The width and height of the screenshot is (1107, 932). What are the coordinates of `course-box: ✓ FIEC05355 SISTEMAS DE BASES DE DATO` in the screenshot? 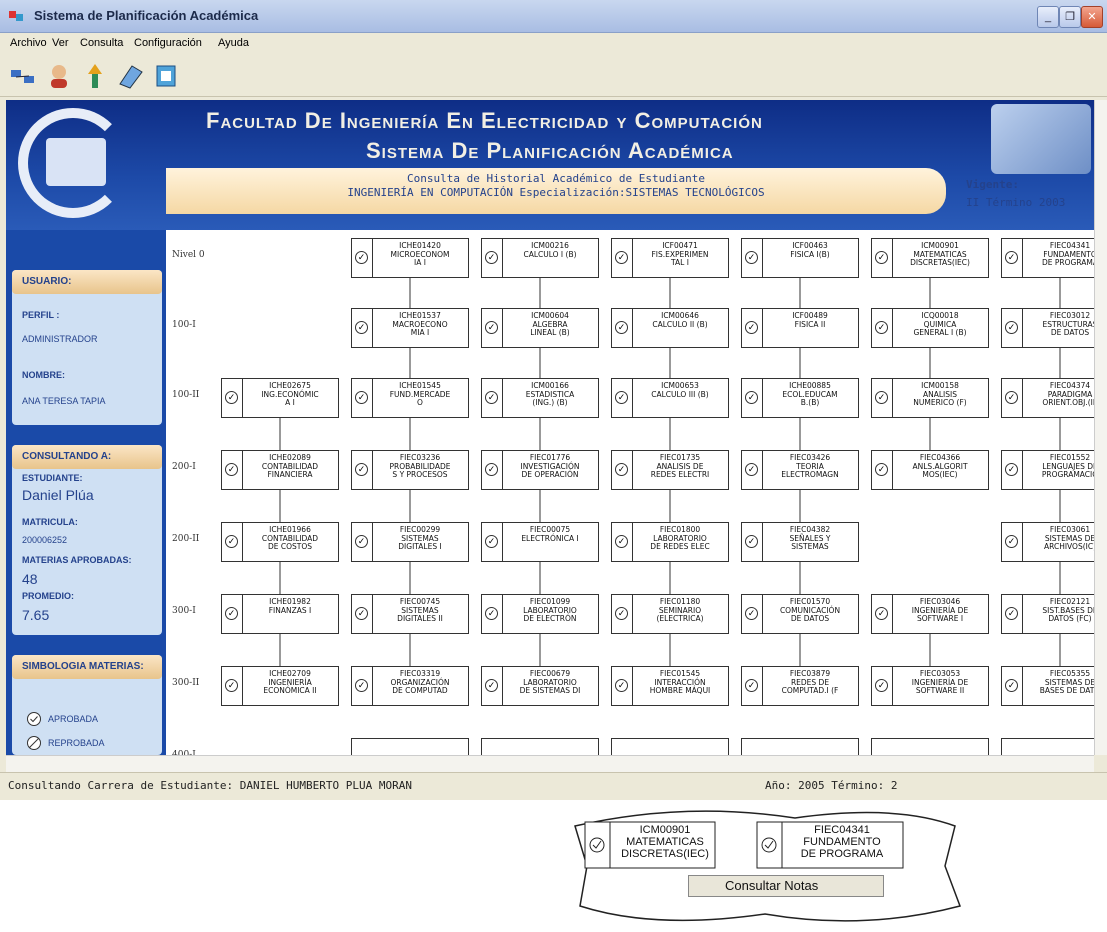 It's located at (1047, 686).